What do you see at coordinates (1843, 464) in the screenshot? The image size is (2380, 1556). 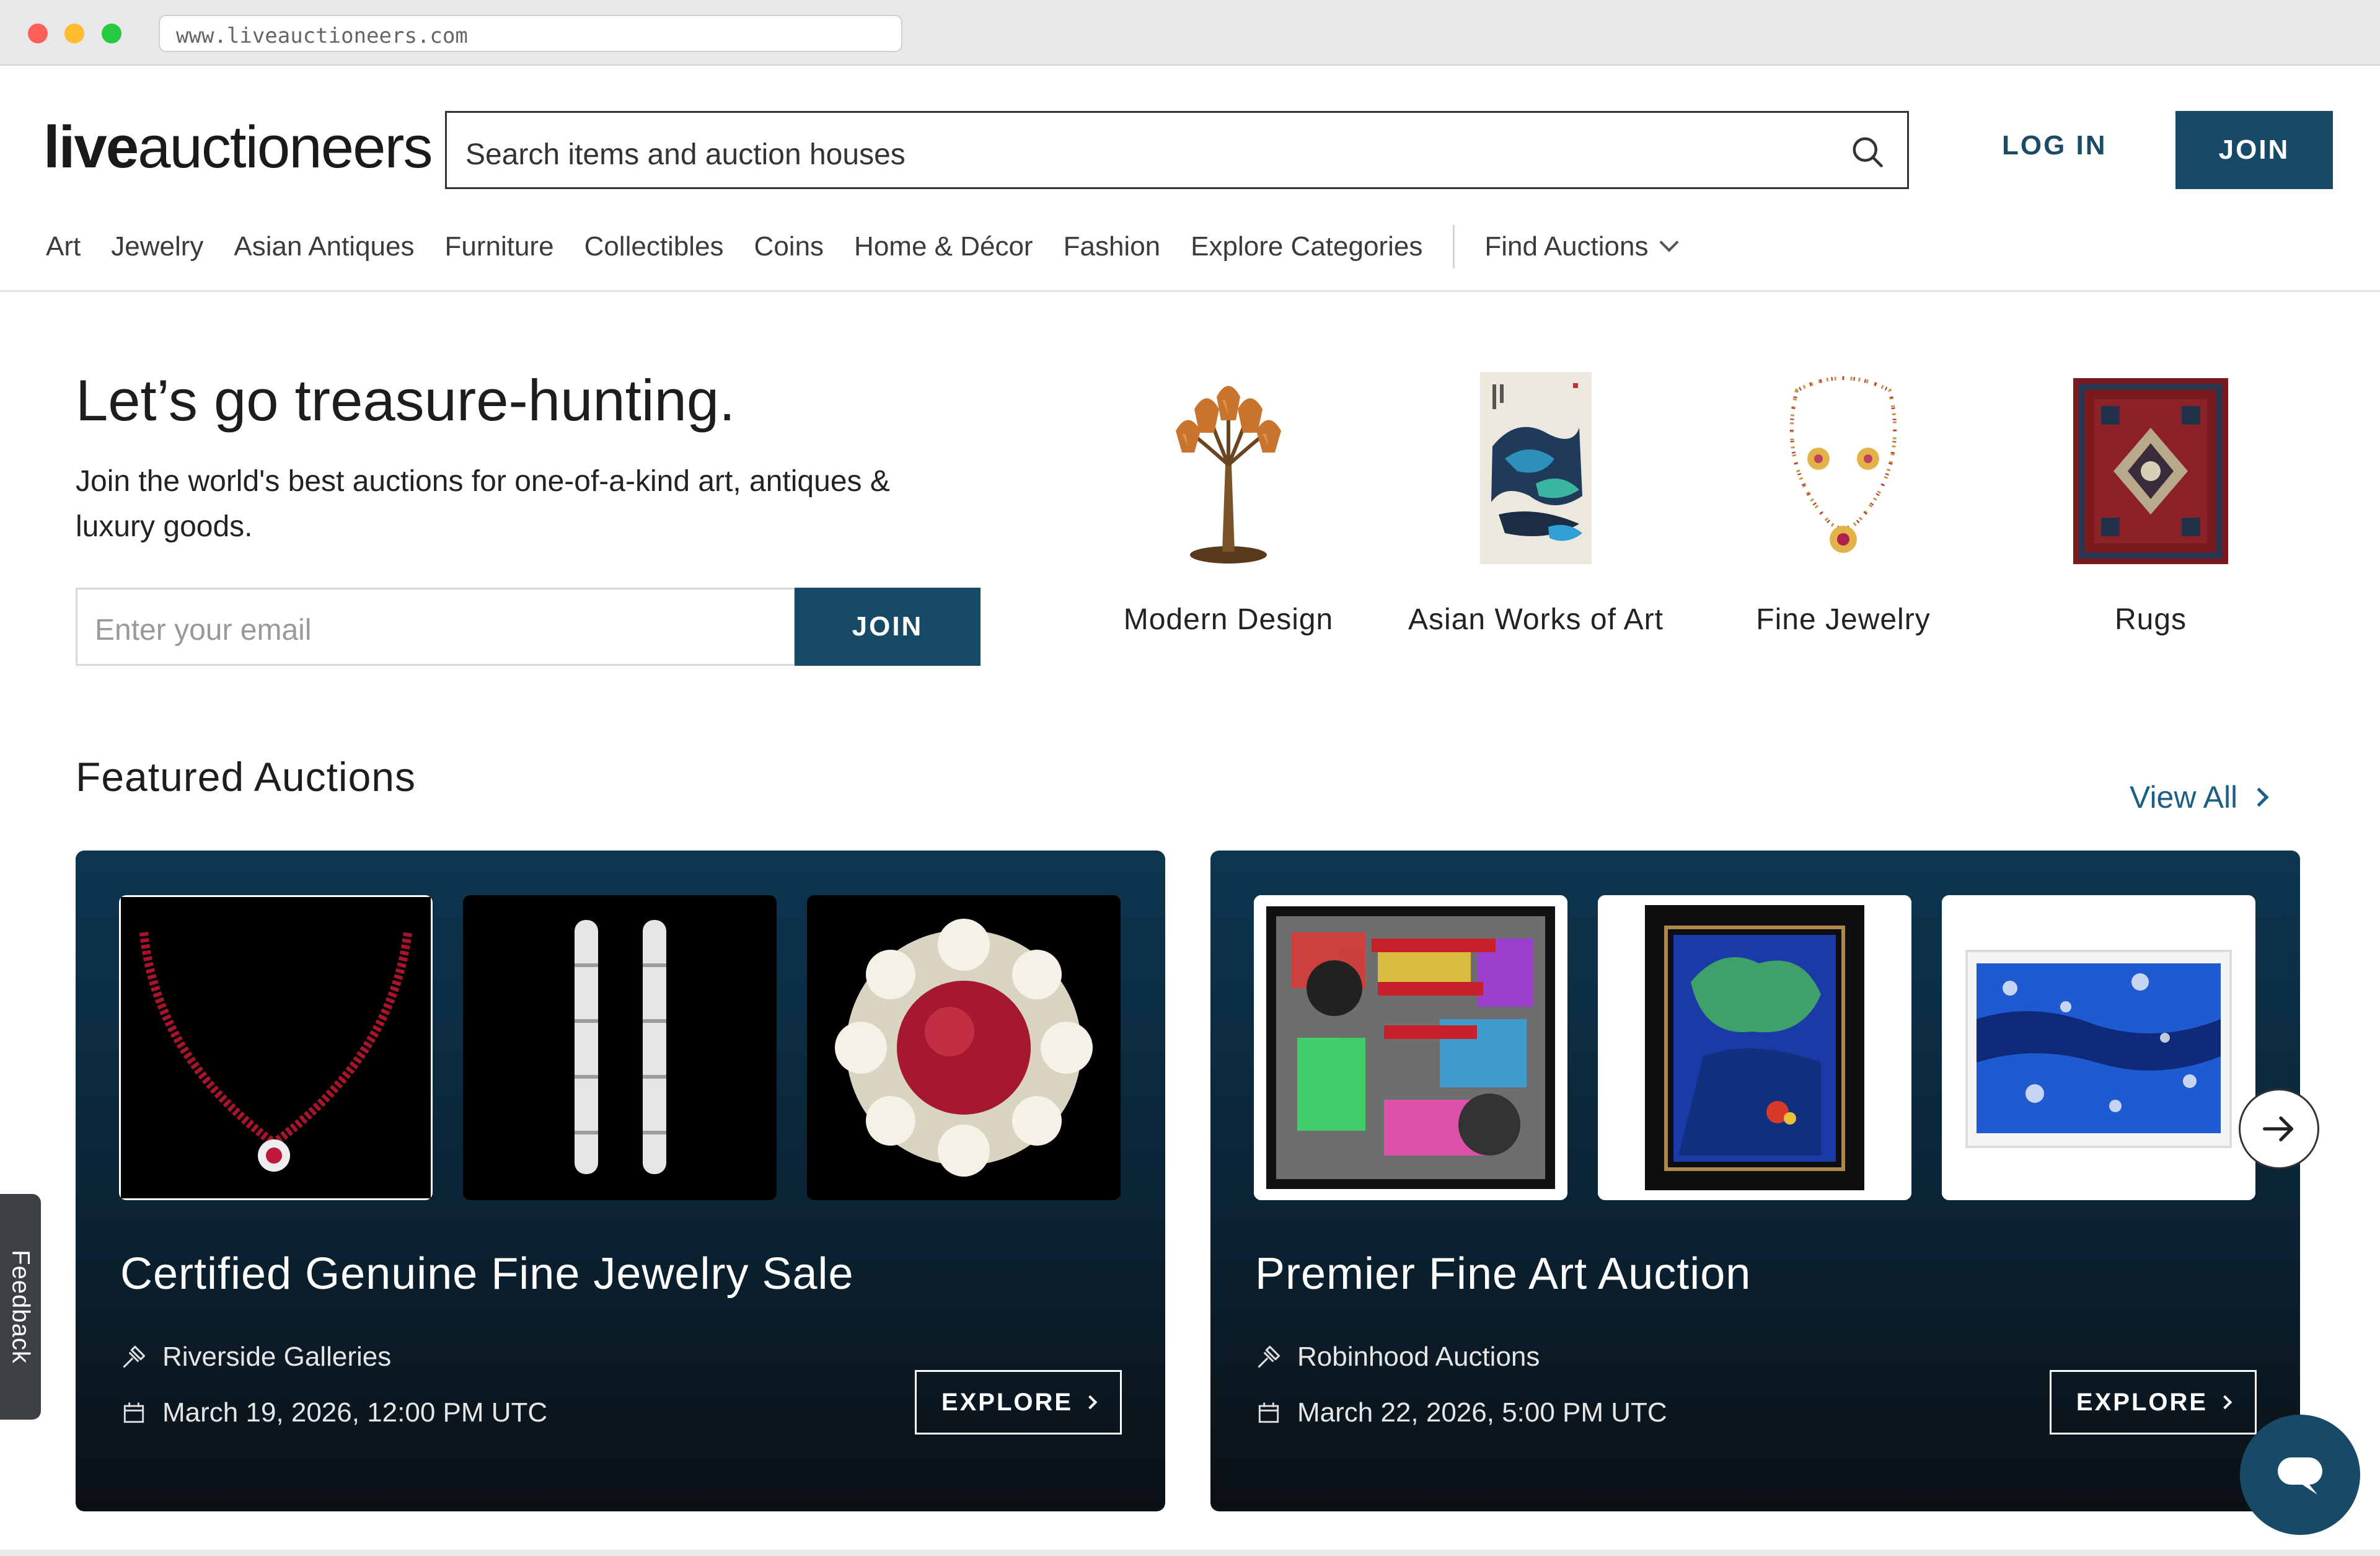 I see `necklace-image` at bounding box center [1843, 464].